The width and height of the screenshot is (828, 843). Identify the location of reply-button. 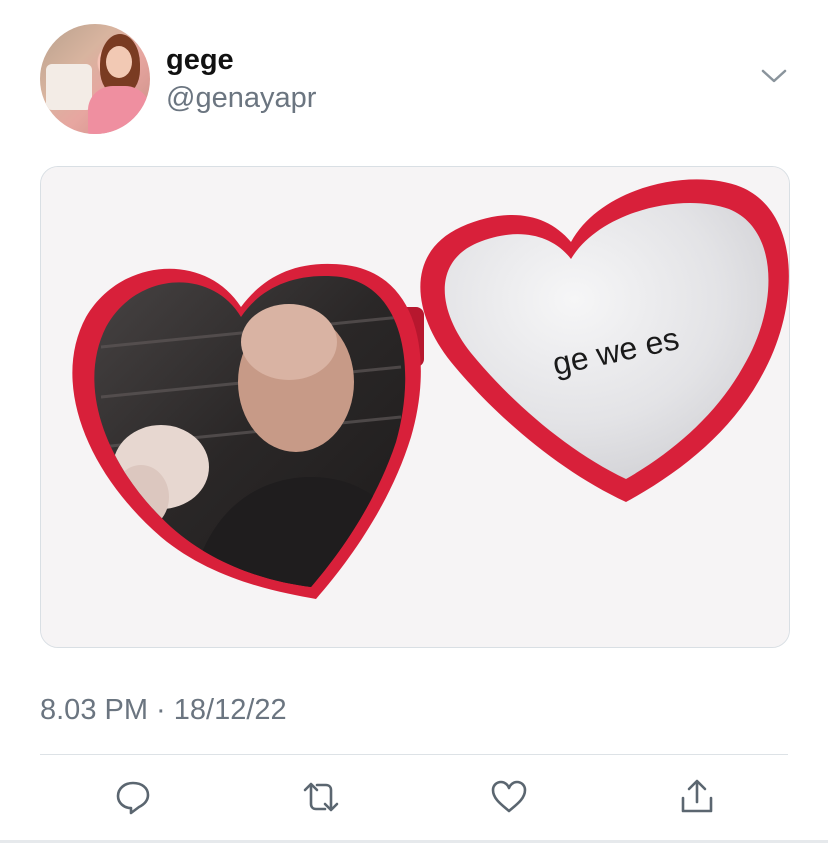
(133, 799).